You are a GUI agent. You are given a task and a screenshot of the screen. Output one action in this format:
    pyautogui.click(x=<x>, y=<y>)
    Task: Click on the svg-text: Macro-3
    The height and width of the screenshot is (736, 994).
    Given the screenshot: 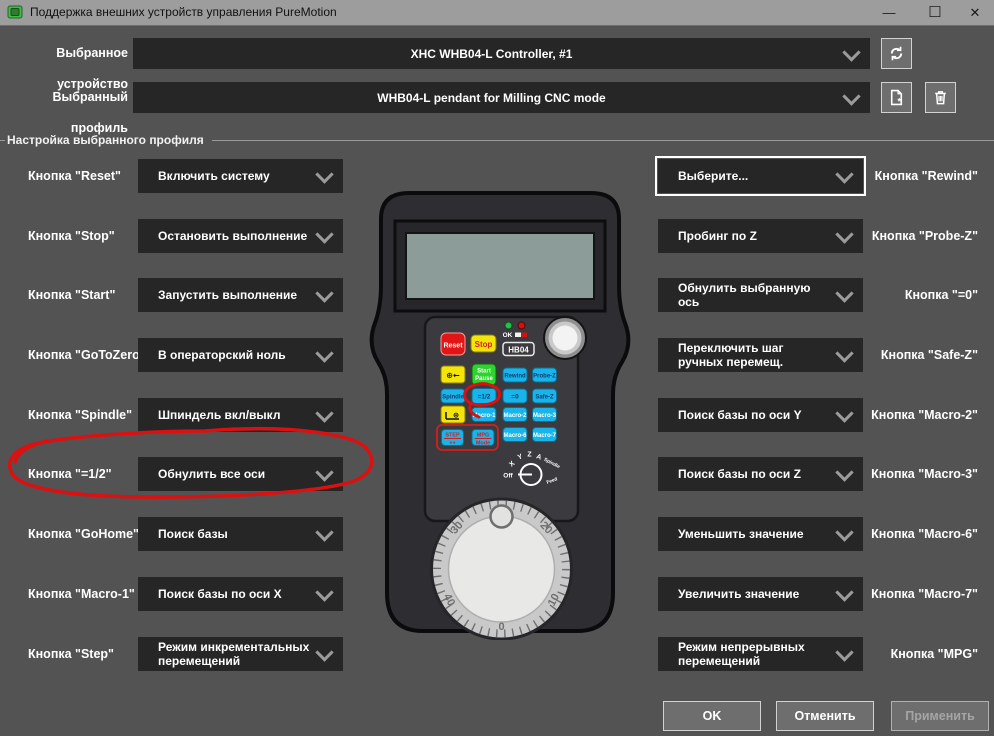 What is the action you would take?
    pyautogui.click(x=545, y=416)
    